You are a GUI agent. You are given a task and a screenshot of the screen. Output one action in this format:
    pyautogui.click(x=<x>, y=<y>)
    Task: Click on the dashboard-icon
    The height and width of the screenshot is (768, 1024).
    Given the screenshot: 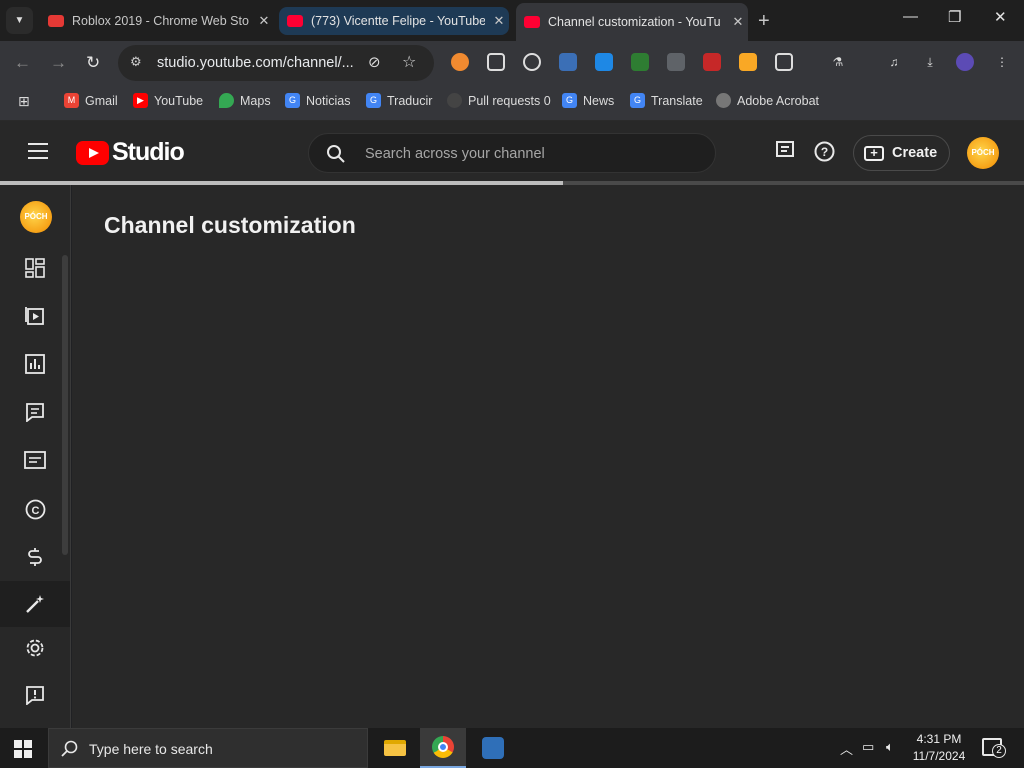 What is the action you would take?
    pyautogui.click(x=35, y=268)
    